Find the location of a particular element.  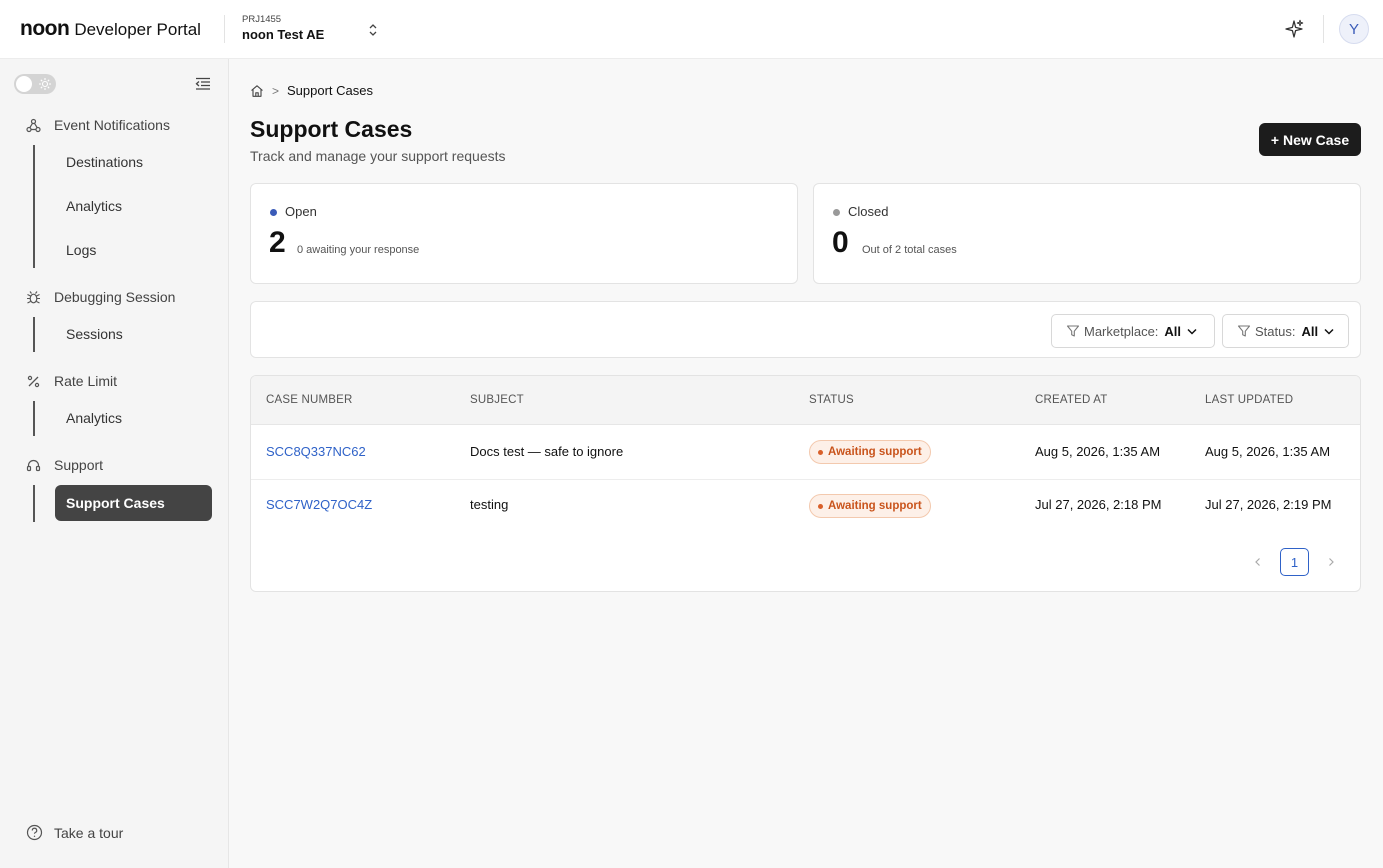

open-description: 0 awaiting your response is located at coordinates (358, 250).